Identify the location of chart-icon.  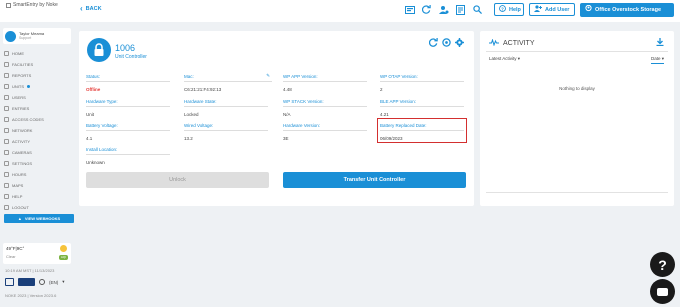
(6, 75).